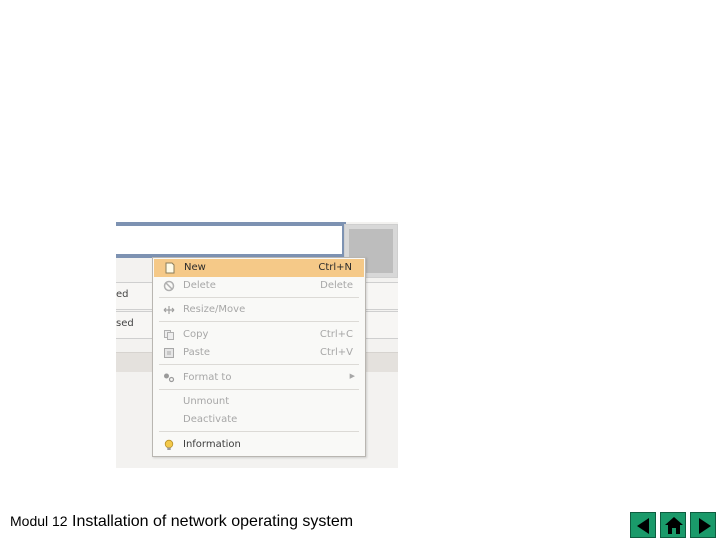  Describe the element at coordinates (259, 310) in the screenshot. I see `menu-item-resize-move: Resize/Move` at that location.